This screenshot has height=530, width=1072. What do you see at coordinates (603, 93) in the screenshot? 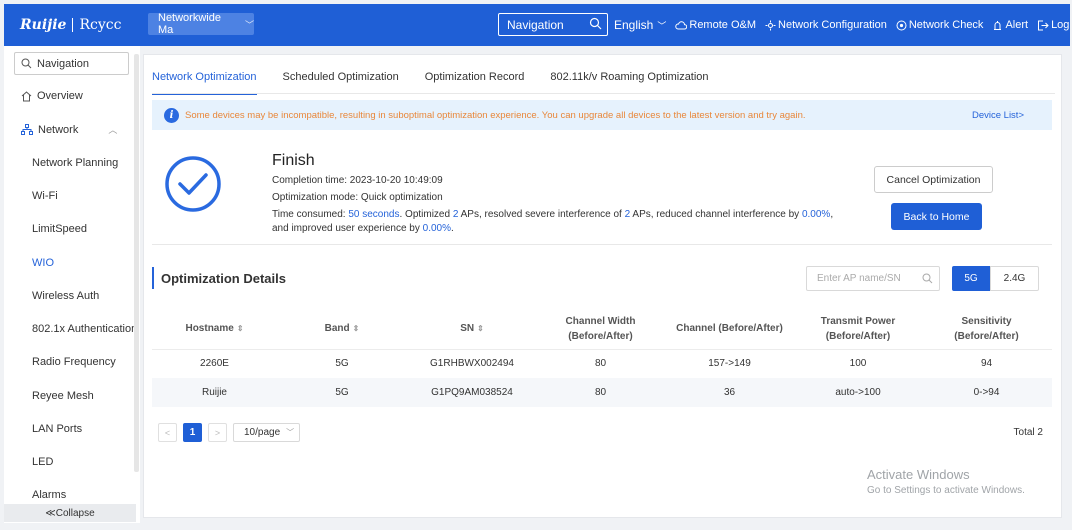
I see `tabs-divider` at bounding box center [603, 93].